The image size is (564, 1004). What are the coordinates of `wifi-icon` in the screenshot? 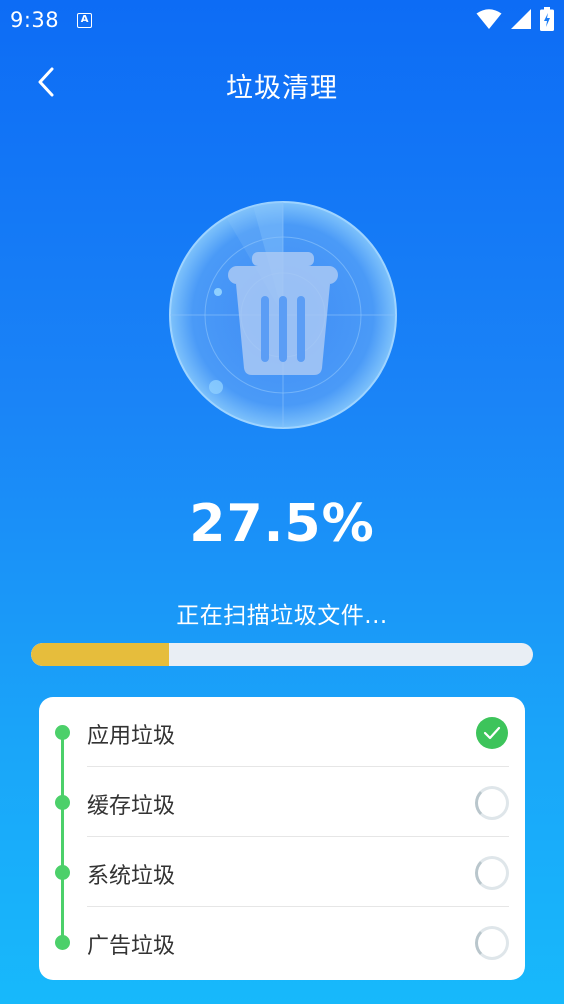 It's located at (489, 19).